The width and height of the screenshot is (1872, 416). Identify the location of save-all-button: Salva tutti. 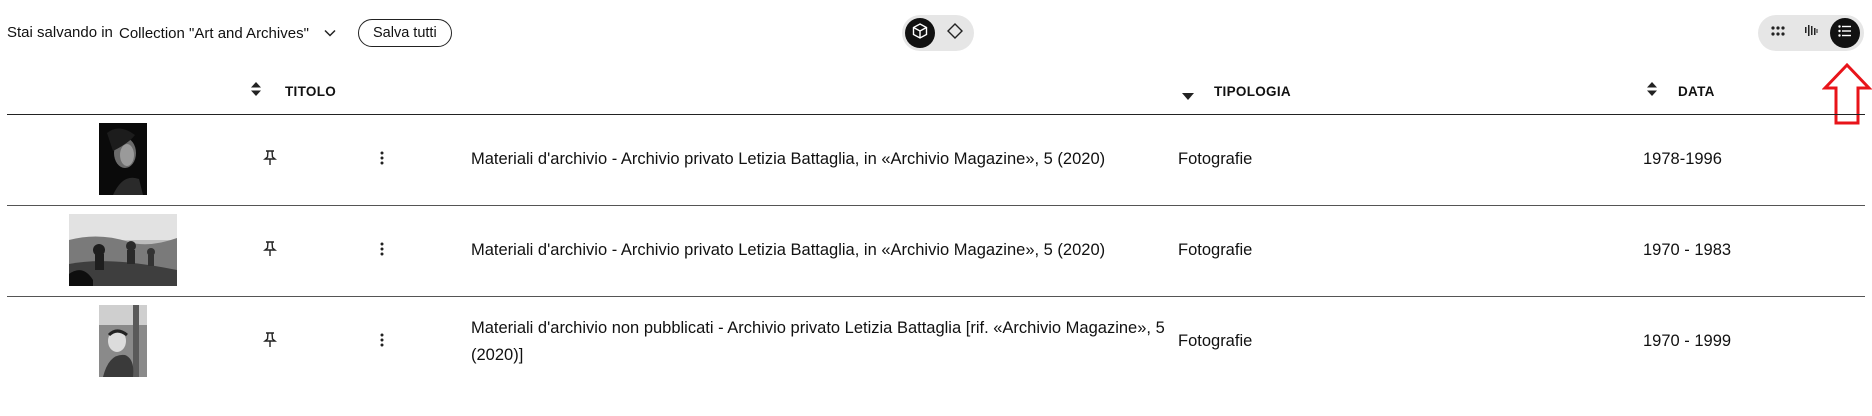
(405, 33).